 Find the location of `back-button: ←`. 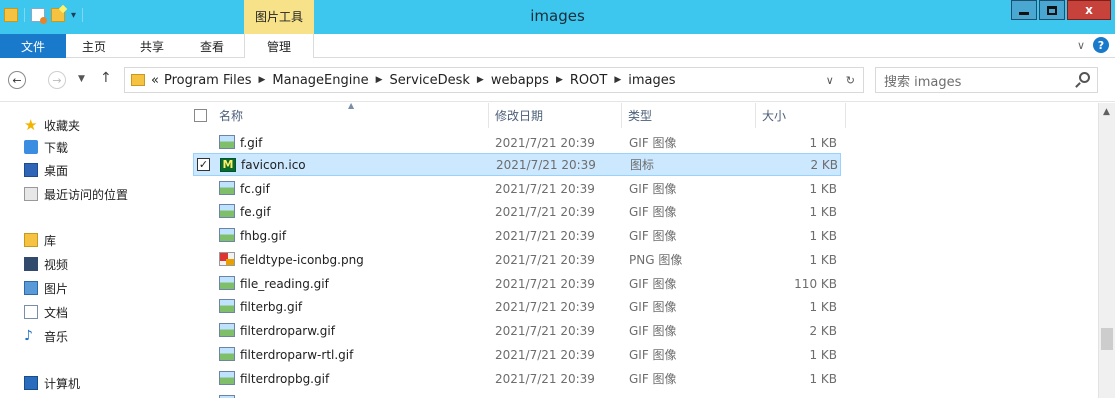

back-button: ← is located at coordinates (17, 80).